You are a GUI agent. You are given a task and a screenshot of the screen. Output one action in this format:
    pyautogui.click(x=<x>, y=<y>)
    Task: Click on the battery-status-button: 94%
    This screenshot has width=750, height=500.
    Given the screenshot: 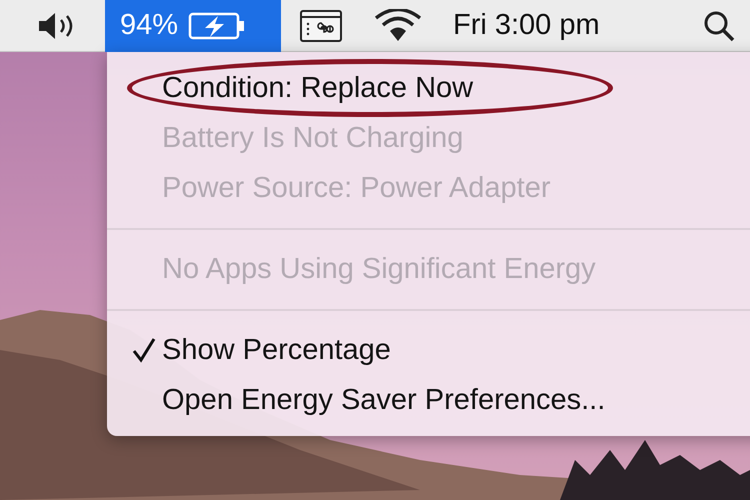 What is the action you would take?
    pyautogui.click(x=193, y=26)
    